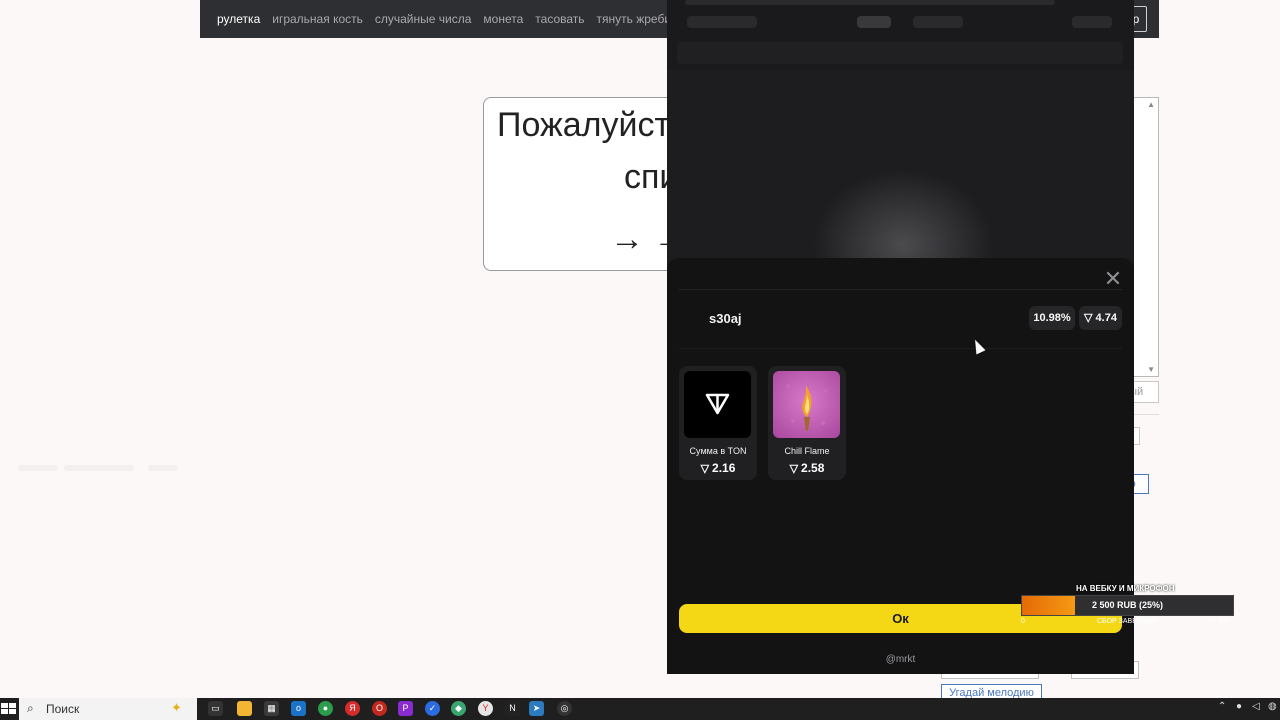 The image size is (1280, 720). I want to click on volume-icon: ◁, so click(1256, 706).